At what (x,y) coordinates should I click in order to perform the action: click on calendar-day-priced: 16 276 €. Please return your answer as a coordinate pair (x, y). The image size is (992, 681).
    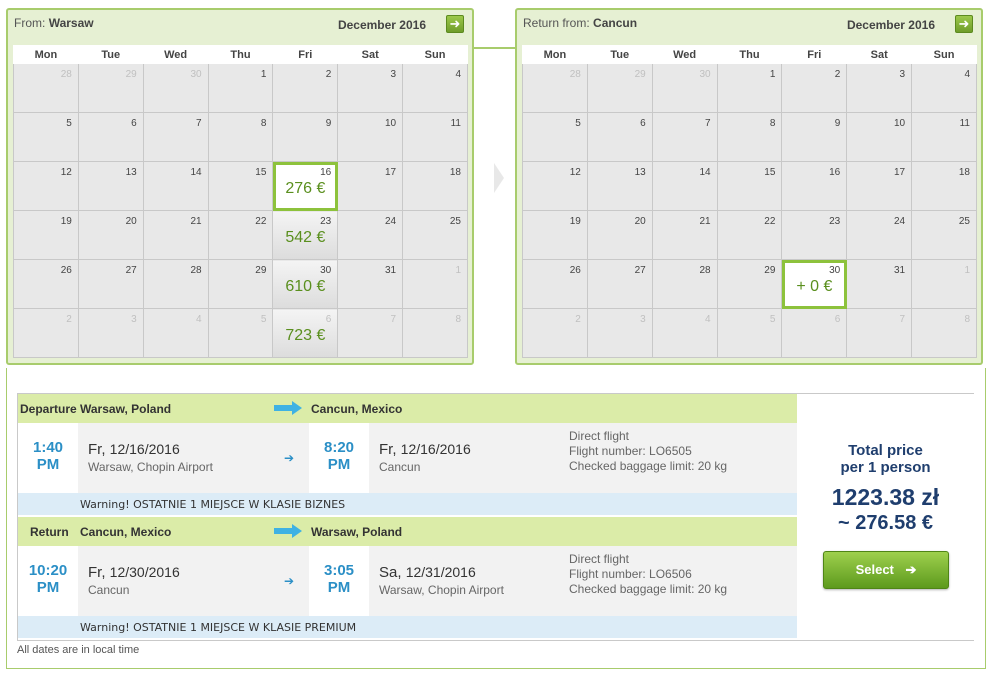
    Looking at the image, I should click on (305, 186).